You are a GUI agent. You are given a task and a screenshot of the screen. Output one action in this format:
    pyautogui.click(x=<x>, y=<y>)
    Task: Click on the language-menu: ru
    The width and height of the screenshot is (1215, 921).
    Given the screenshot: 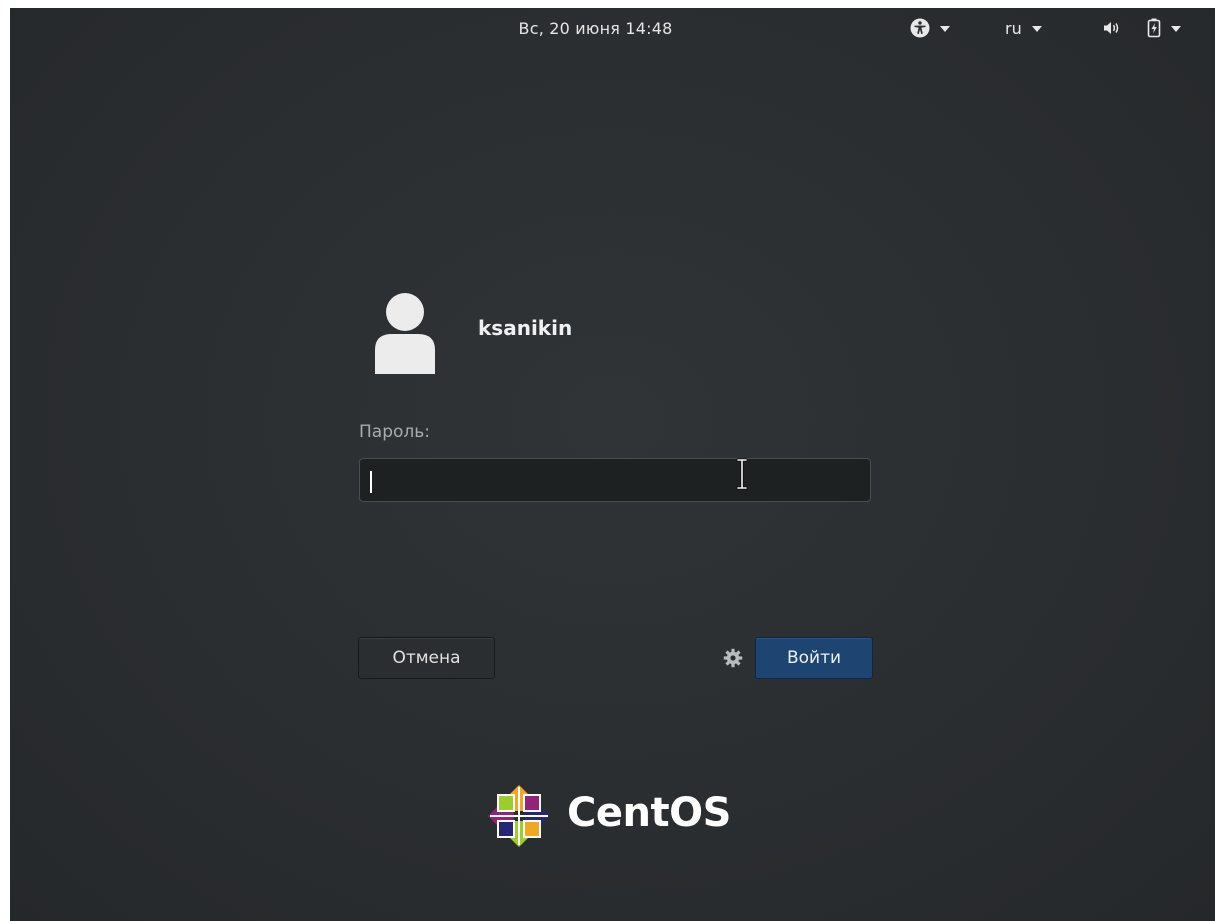 What is the action you would take?
    pyautogui.click(x=1023, y=28)
    